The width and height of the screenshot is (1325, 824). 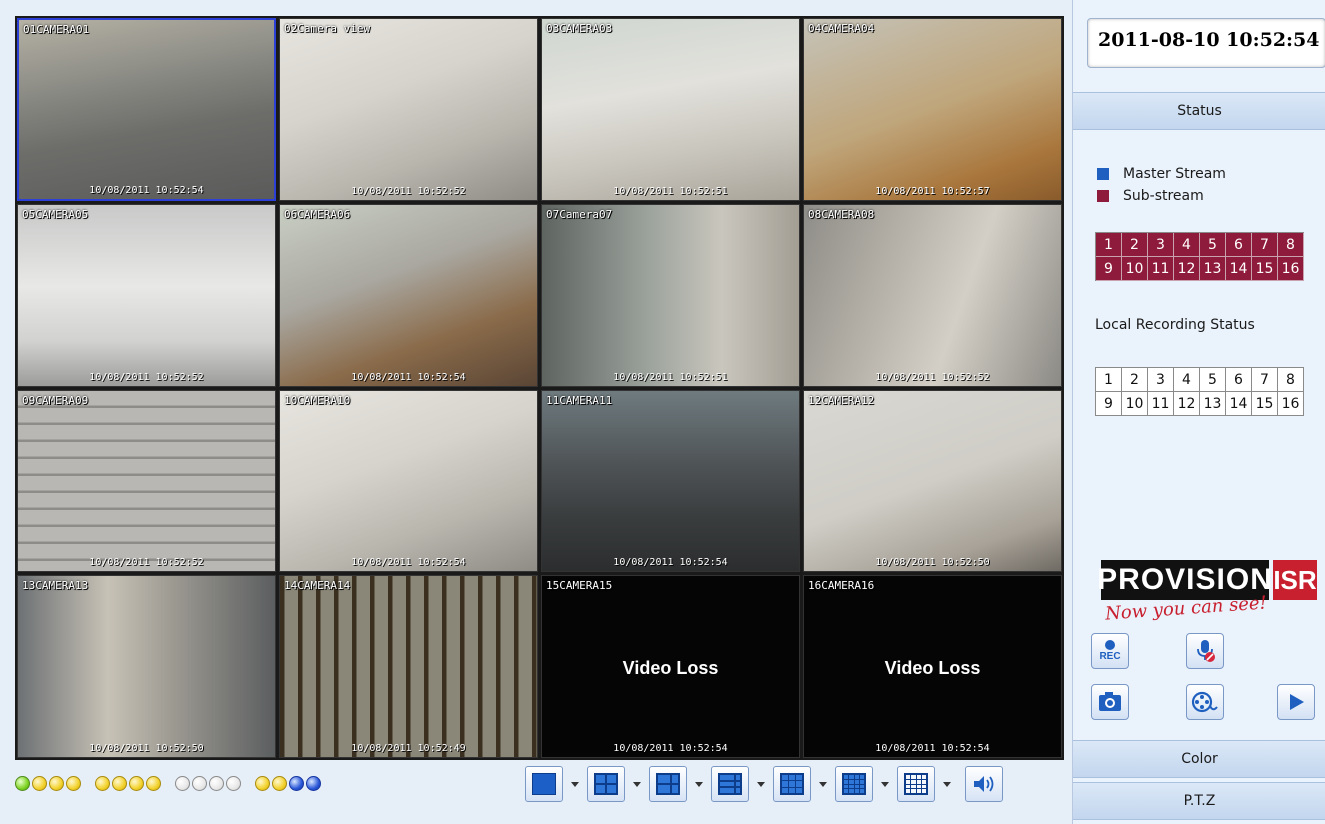 What do you see at coordinates (841, 400) in the screenshot?
I see `camera-label: 12CAMERA12` at bounding box center [841, 400].